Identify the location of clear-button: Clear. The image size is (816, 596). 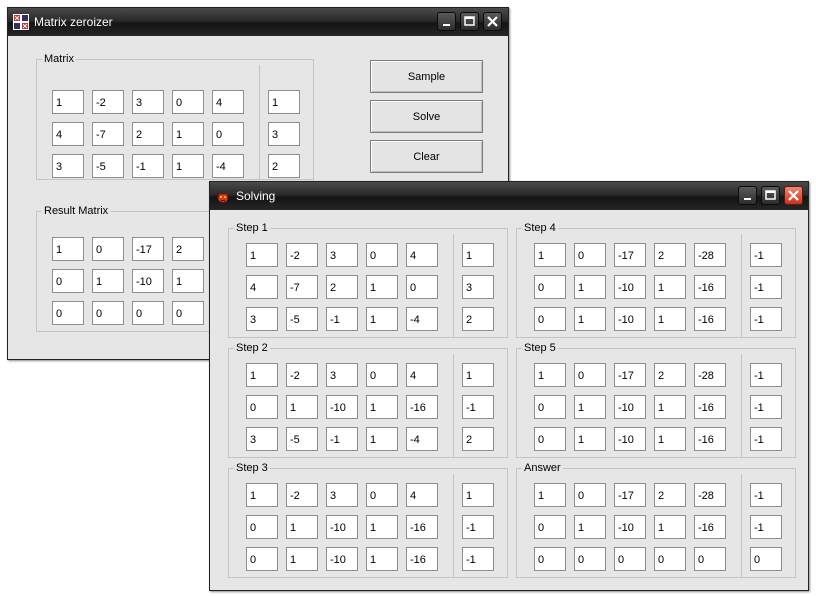
(426, 156).